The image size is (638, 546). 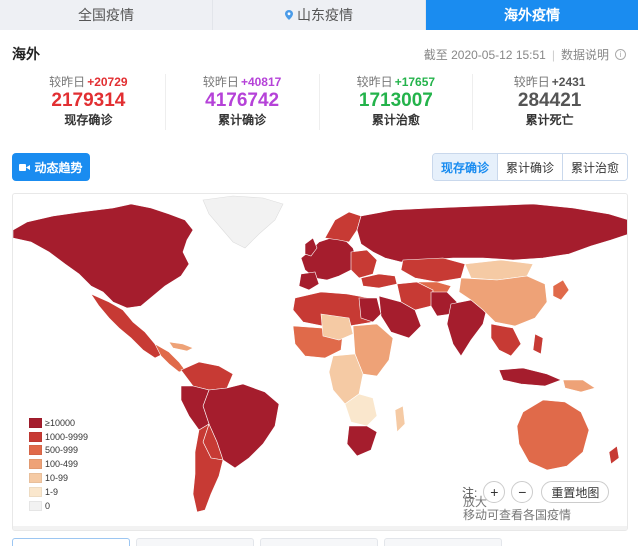 I want to click on map-region-indonesia, so click(x=530, y=377).